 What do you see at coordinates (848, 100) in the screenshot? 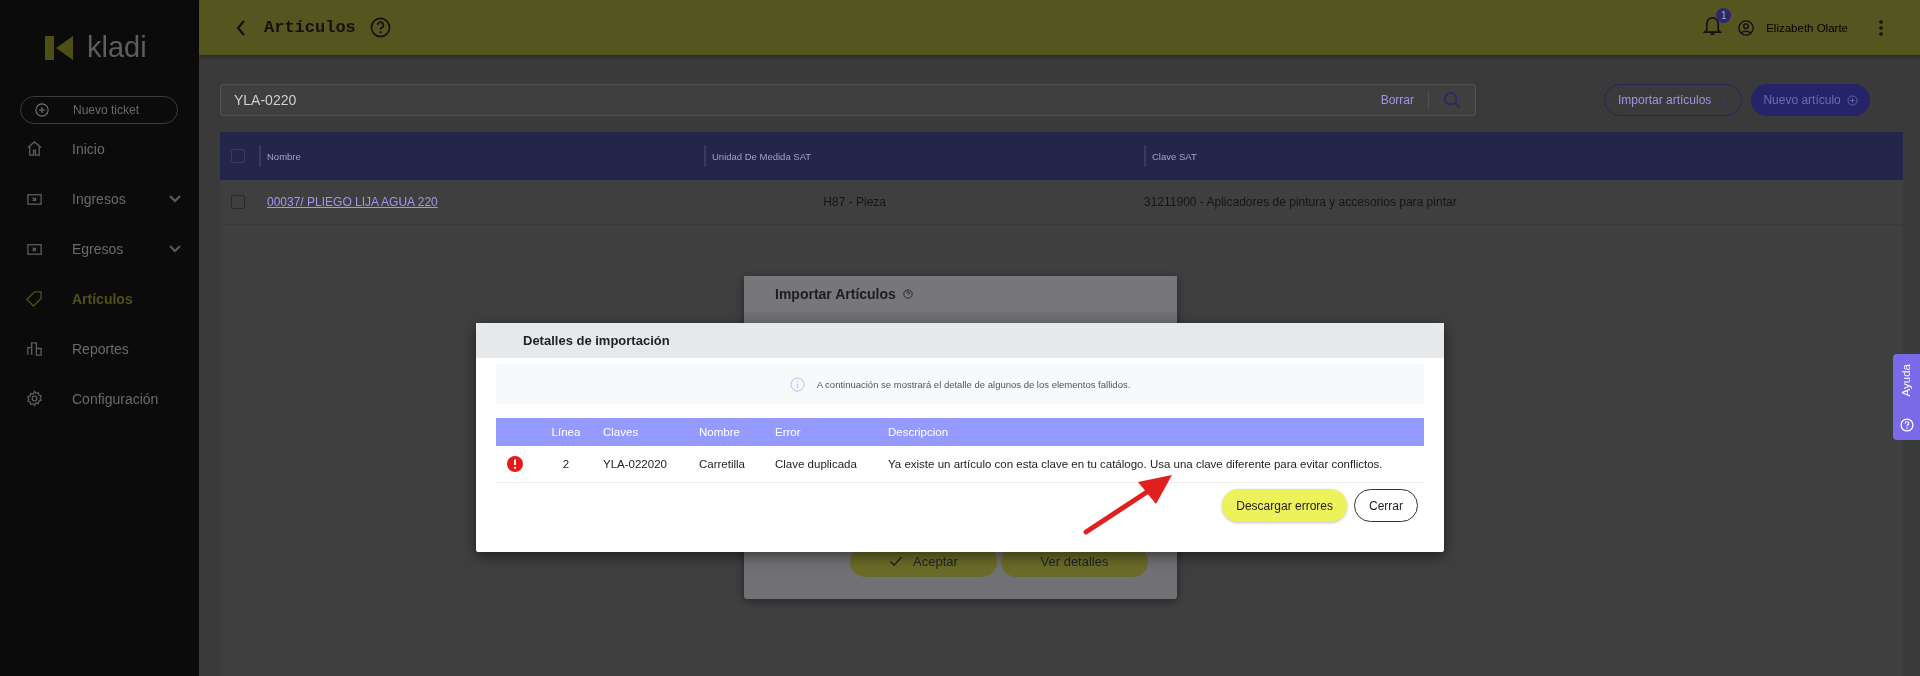
I see `search-field: YLA-0220 Borrar` at bounding box center [848, 100].